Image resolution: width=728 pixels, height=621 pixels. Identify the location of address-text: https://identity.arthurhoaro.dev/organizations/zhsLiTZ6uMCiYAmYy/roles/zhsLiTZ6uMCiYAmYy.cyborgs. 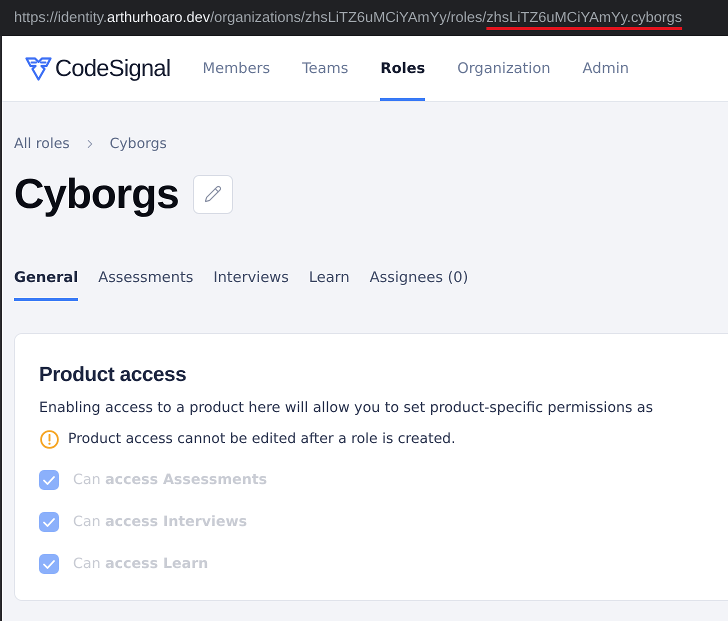
(348, 18).